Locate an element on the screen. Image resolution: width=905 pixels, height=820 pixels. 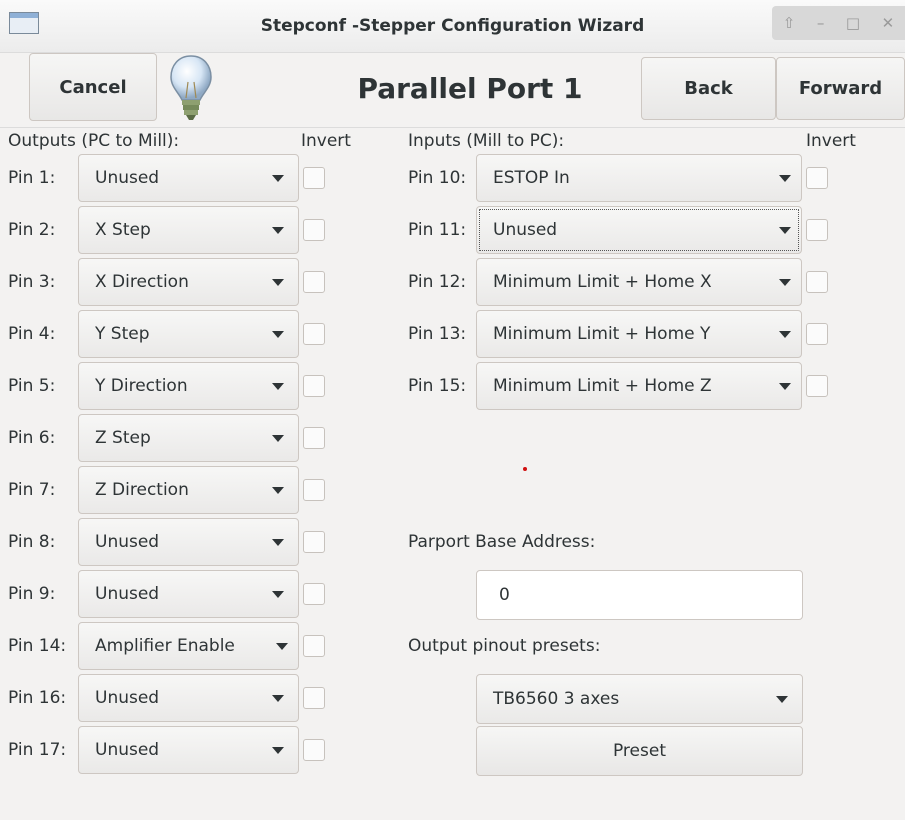
header-divider is located at coordinates (452, 127).